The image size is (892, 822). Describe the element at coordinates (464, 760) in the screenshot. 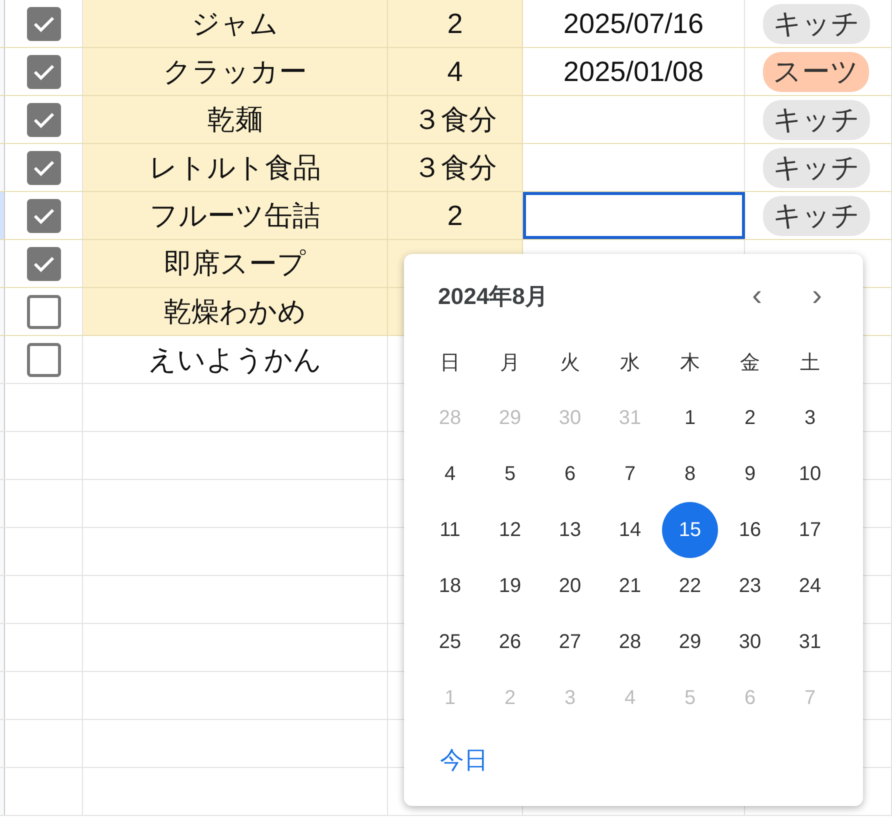

I see `today-button: 今日` at that location.